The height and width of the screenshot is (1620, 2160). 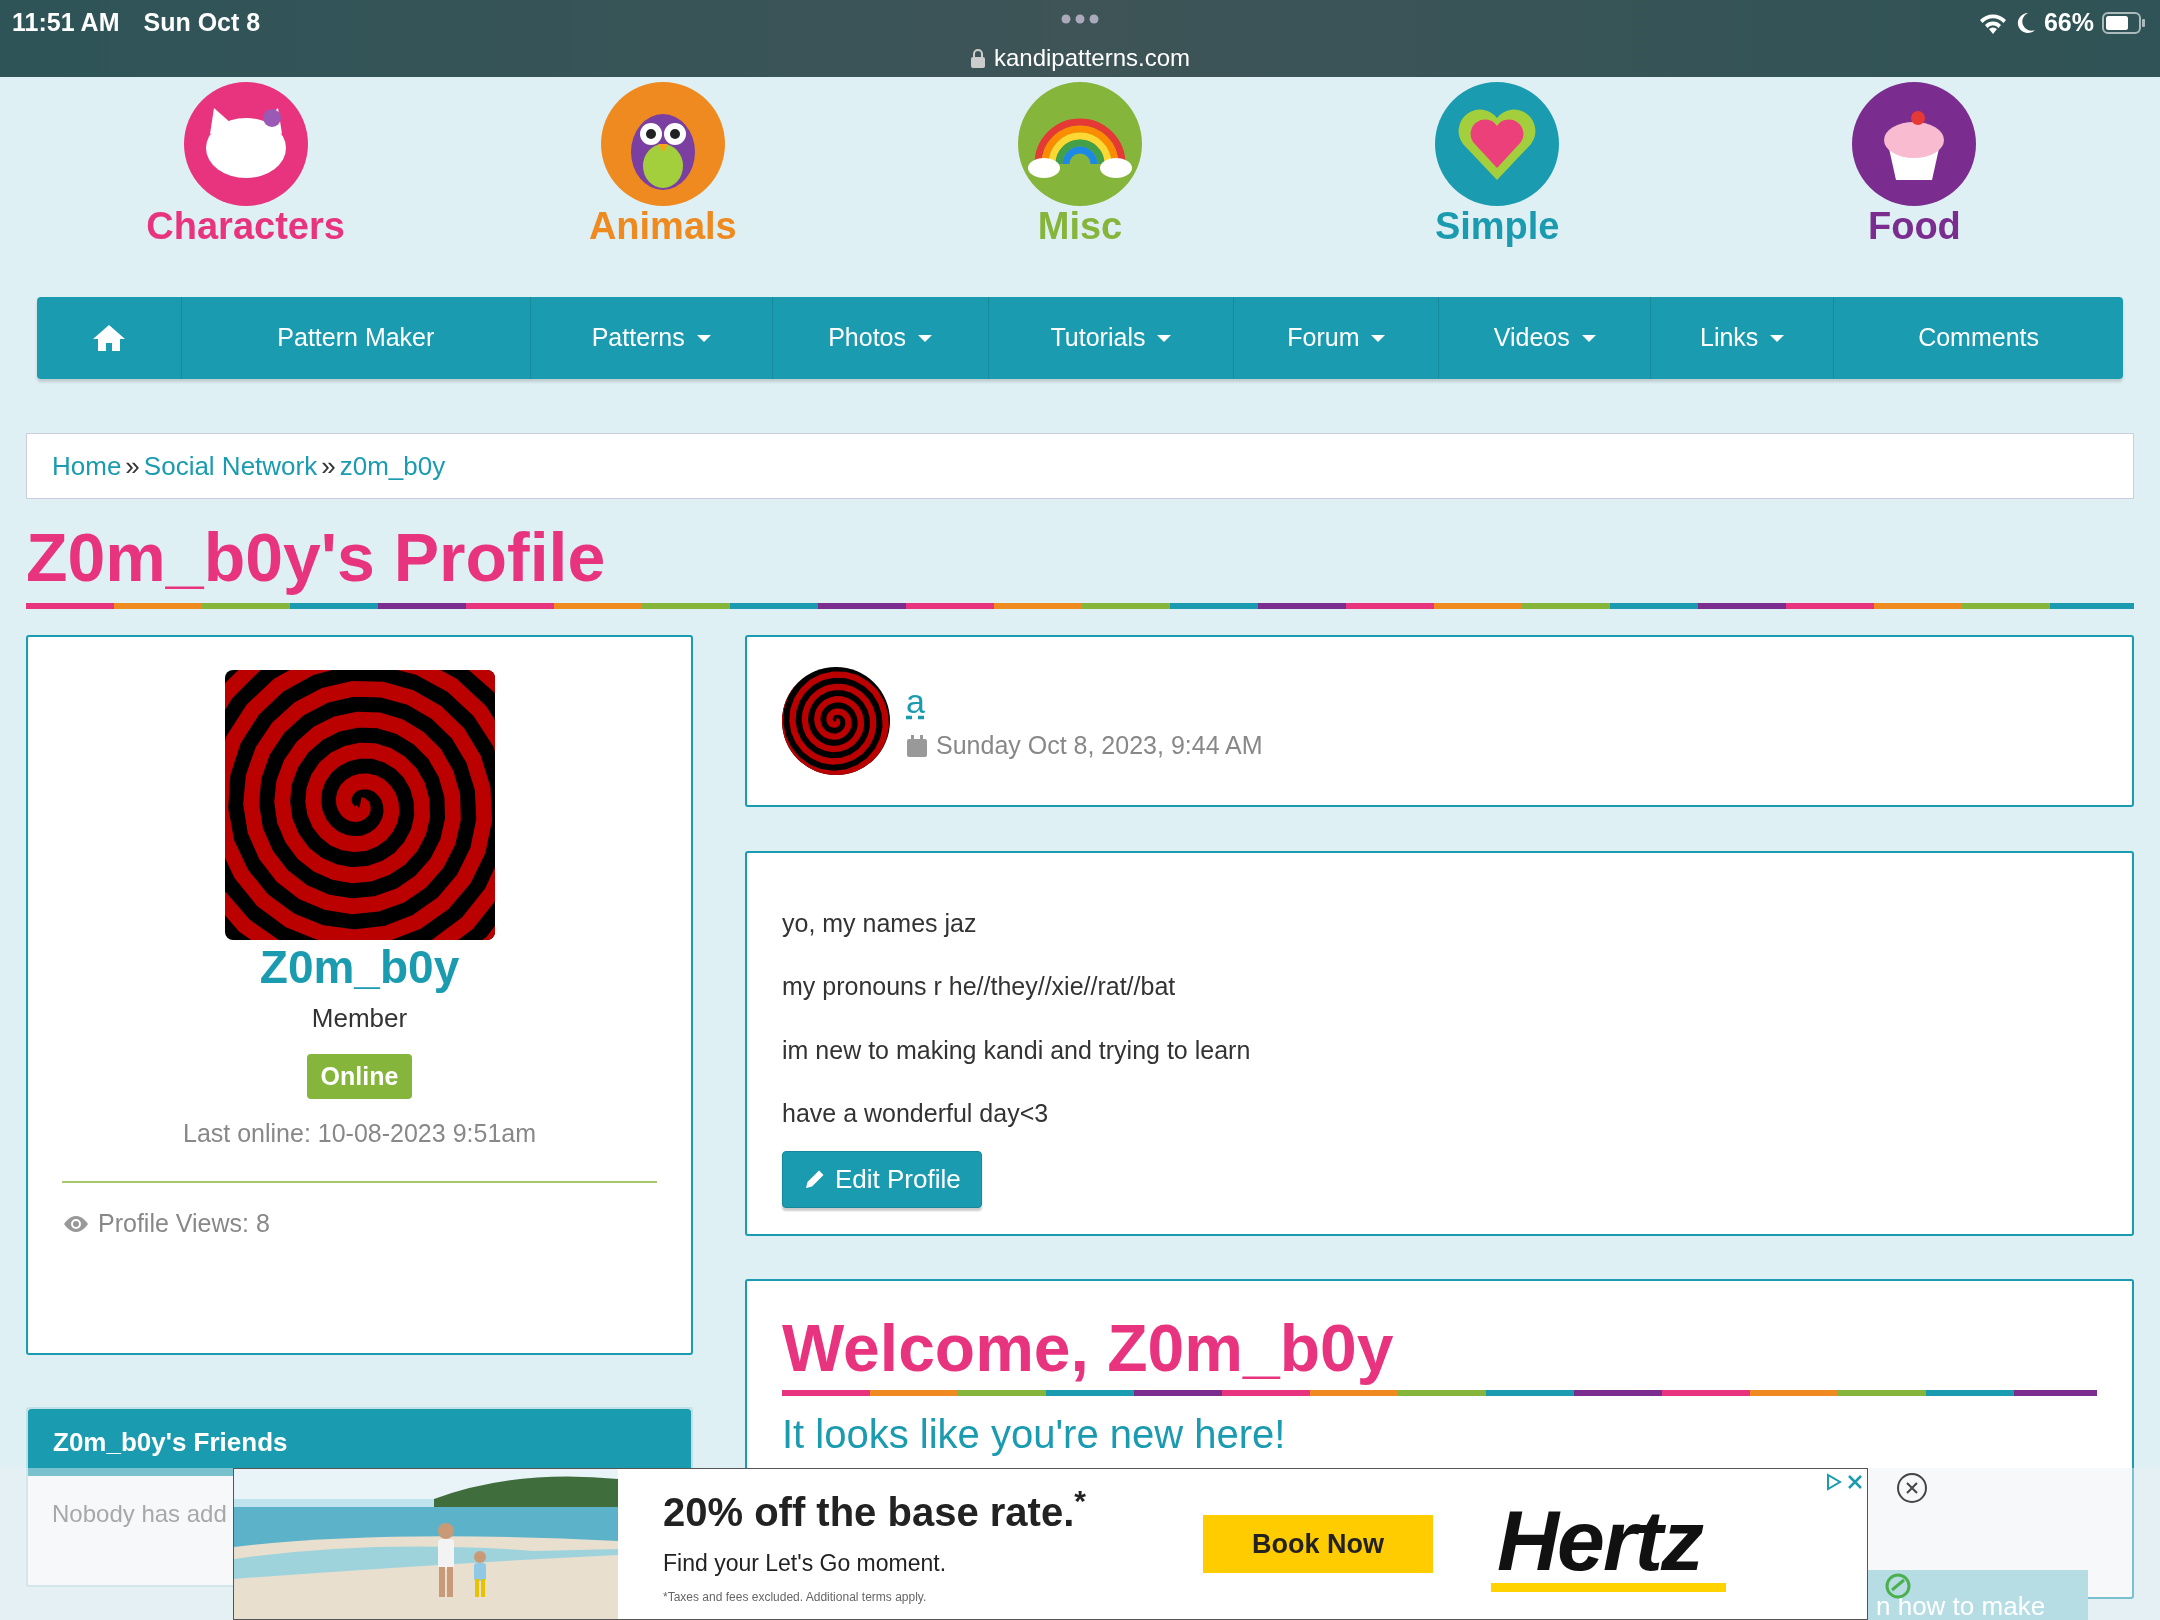 What do you see at coordinates (651, 338) in the screenshot?
I see `nav-item: Patterns` at bounding box center [651, 338].